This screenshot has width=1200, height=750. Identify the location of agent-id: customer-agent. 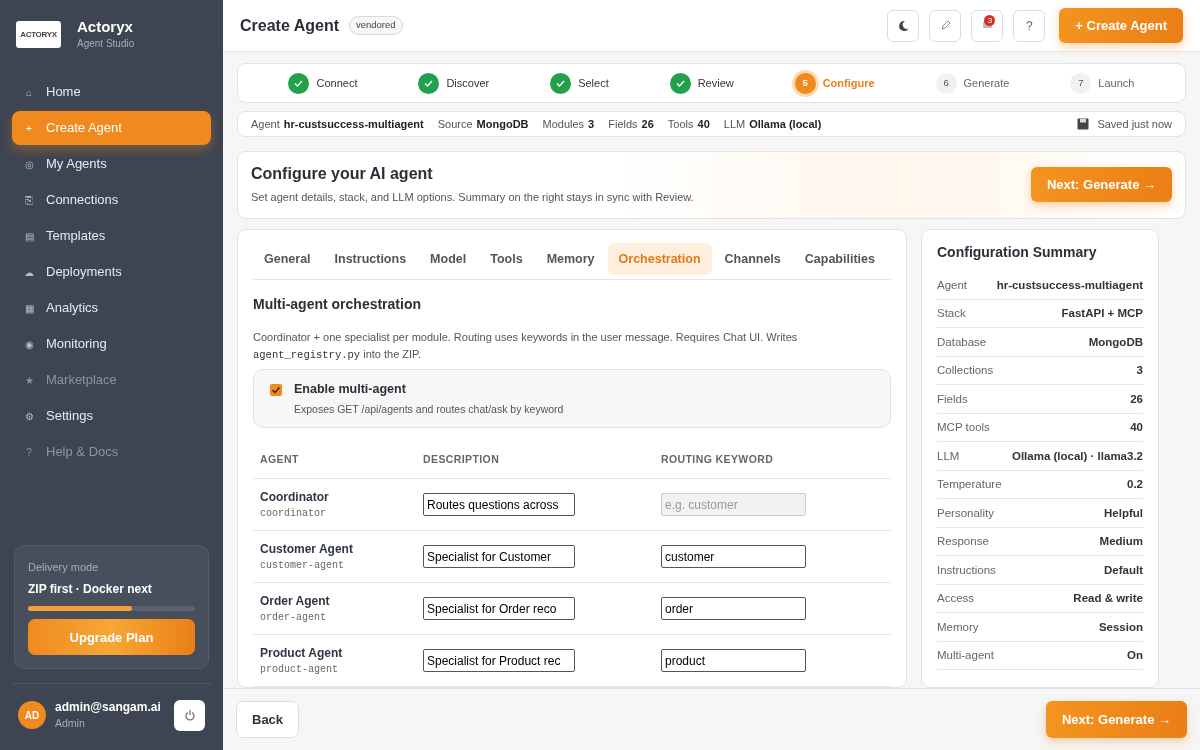
(302, 566).